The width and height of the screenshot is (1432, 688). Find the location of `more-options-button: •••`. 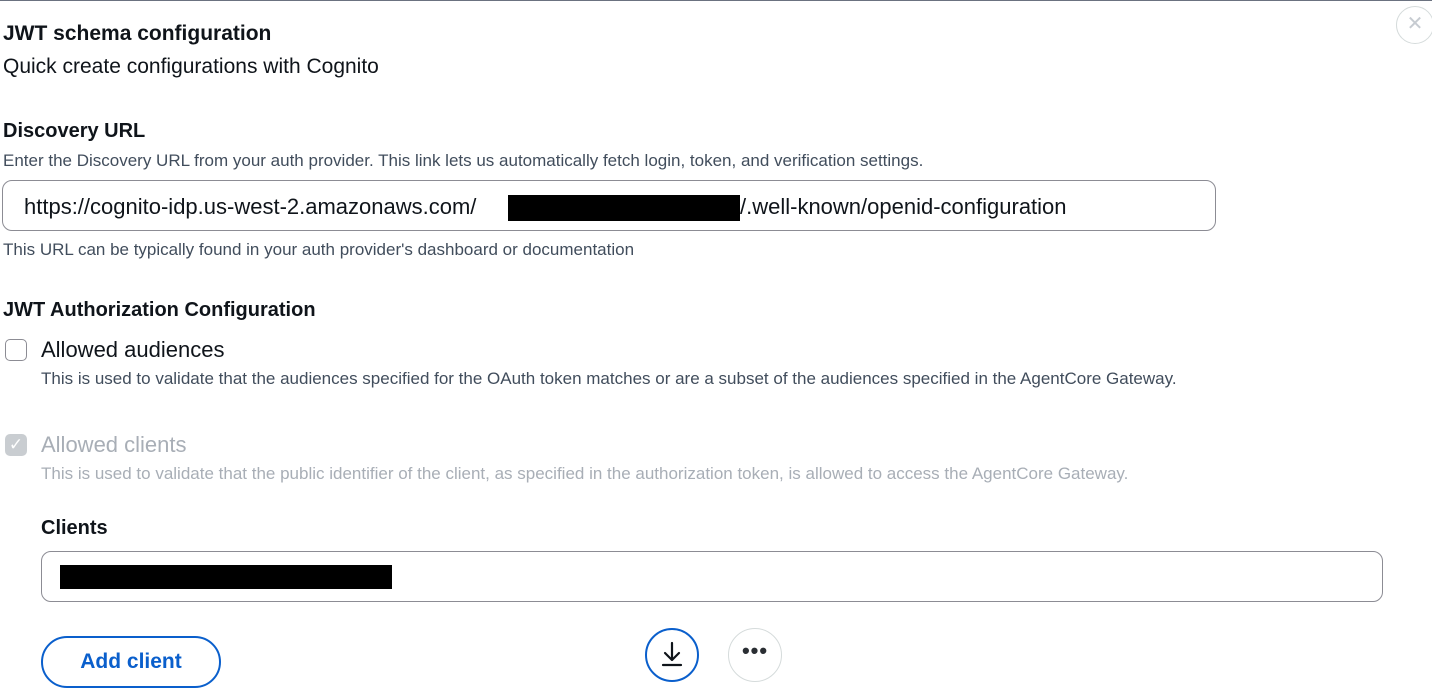

more-options-button: ••• is located at coordinates (755, 655).